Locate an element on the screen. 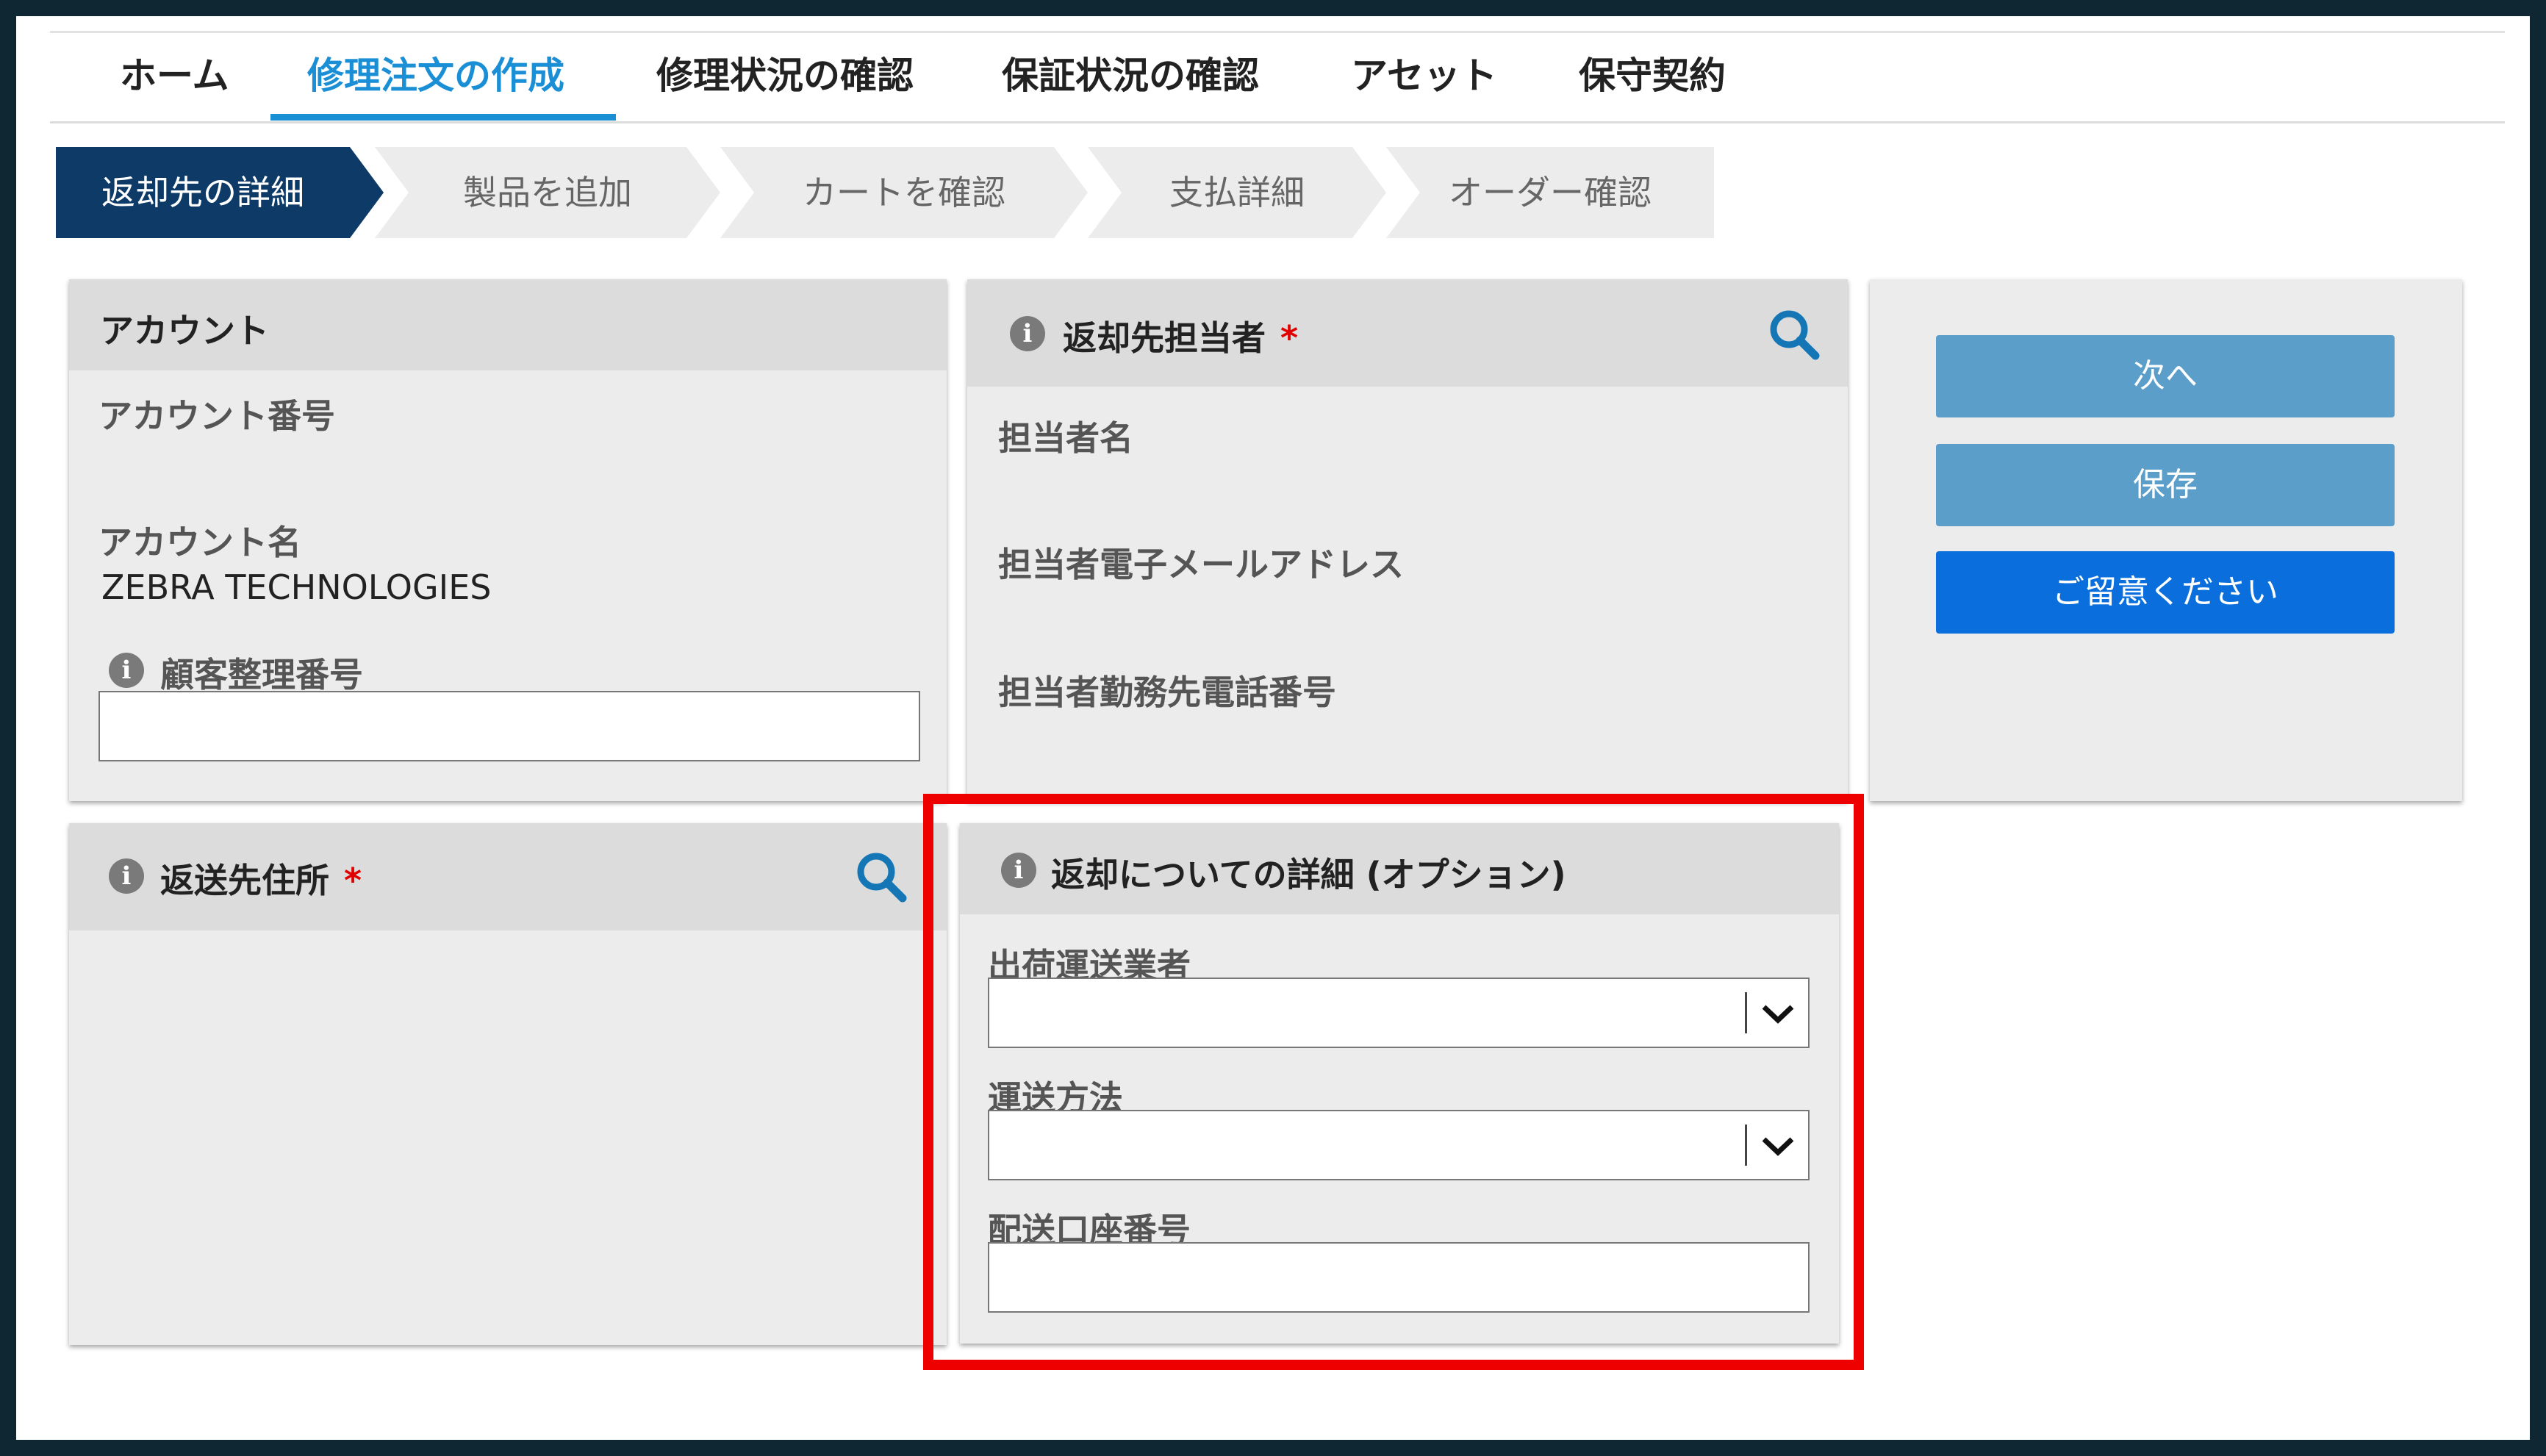 This screenshot has height=1456, width=2546. nav-service-contracts: 保守契約 is located at coordinates (1653, 76).